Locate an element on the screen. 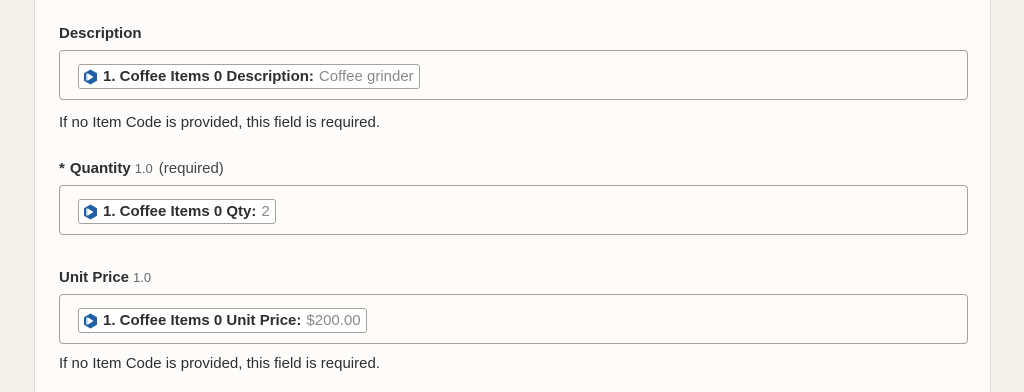 The width and height of the screenshot is (1024, 392). unit-price-version: 1.0 is located at coordinates (142, 277).